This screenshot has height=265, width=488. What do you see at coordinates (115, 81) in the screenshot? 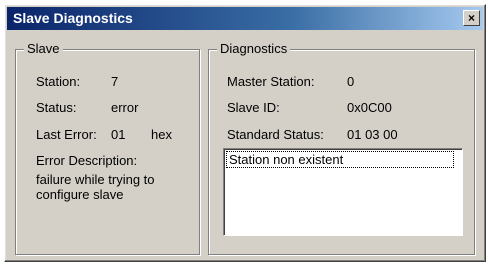
I see `station-value: 7` at bounding box center [115, 81].